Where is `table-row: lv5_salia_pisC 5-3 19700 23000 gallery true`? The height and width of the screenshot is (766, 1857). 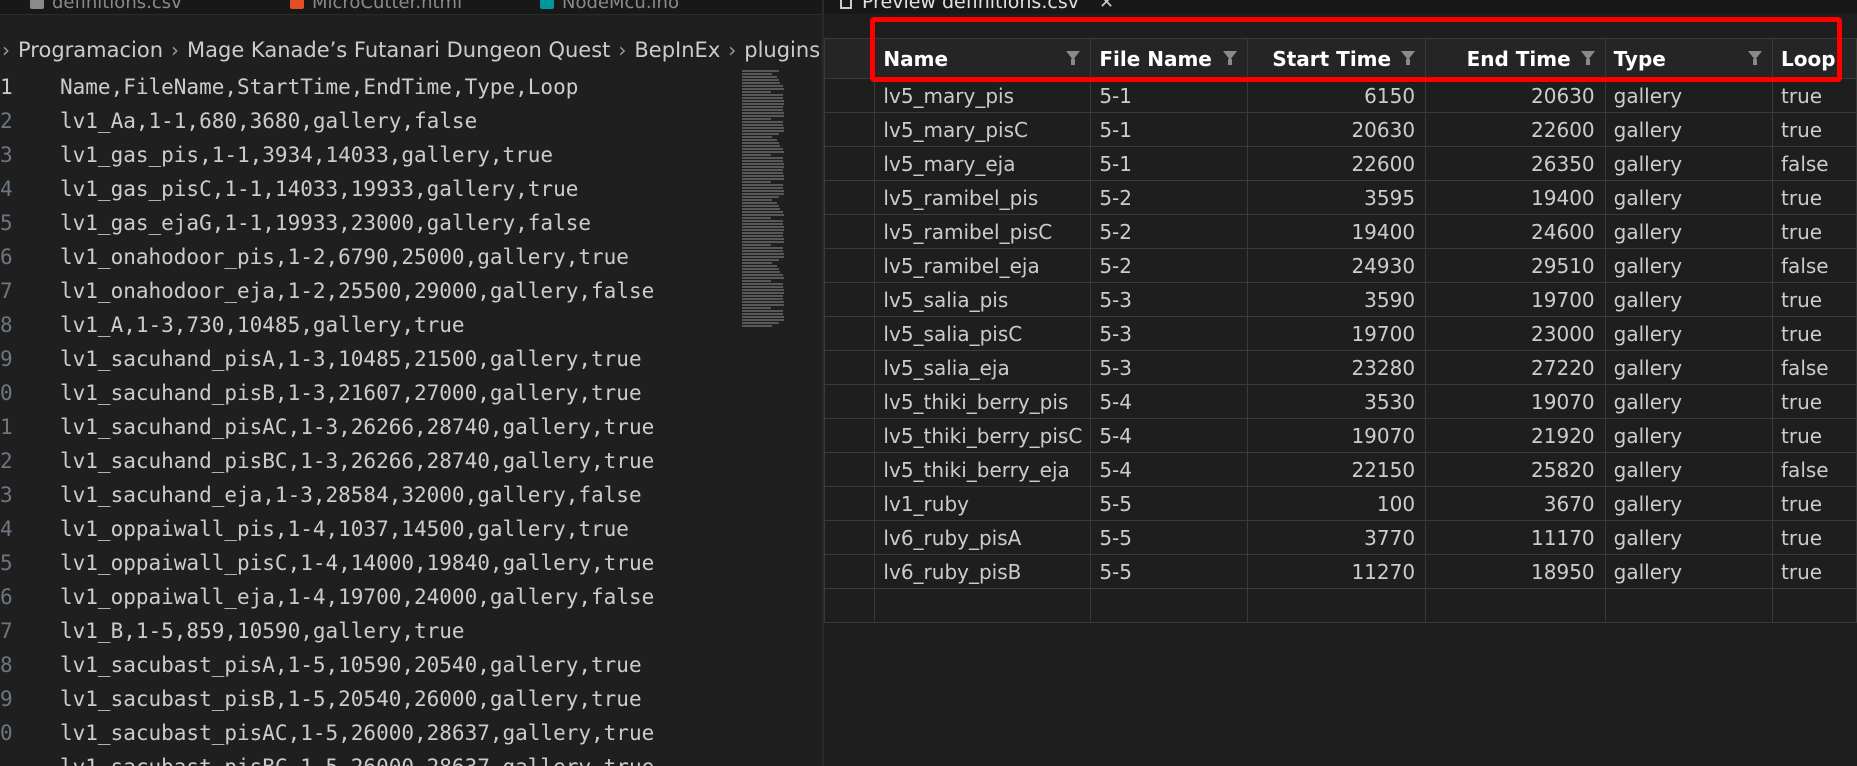
table-row: lv5_salia_pisC 5-3 19700 23000 gallery true is located at coordinates (1340, 333).